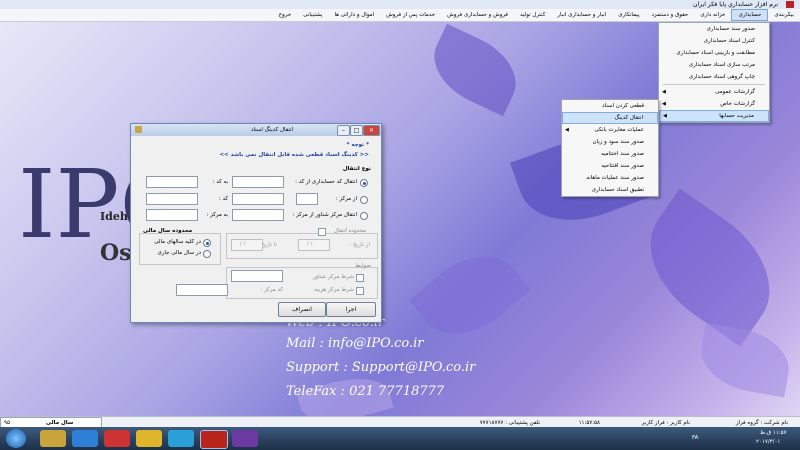 This screenshot has width=800, height=450. I want to click on transfer-range-label: محدوده انتقال, so click(349, 231).